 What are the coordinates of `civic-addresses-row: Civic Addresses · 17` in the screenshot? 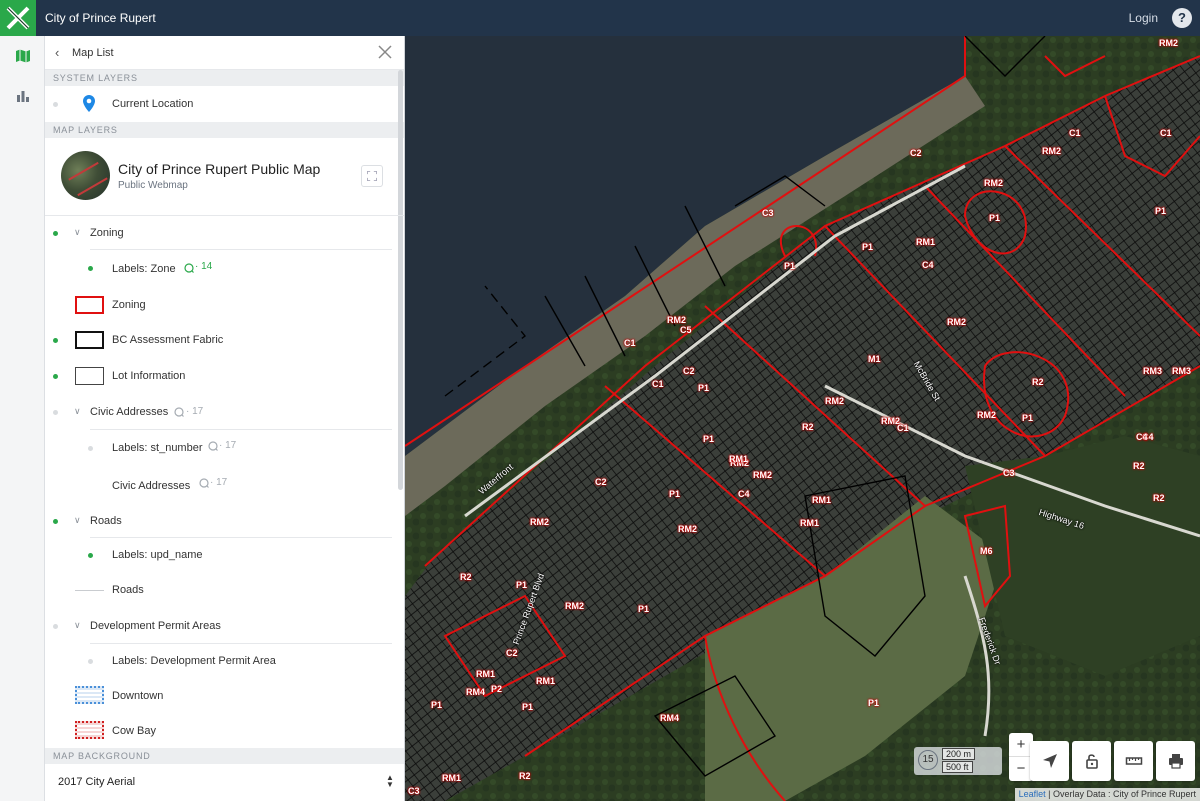 It's located at (224, 484).